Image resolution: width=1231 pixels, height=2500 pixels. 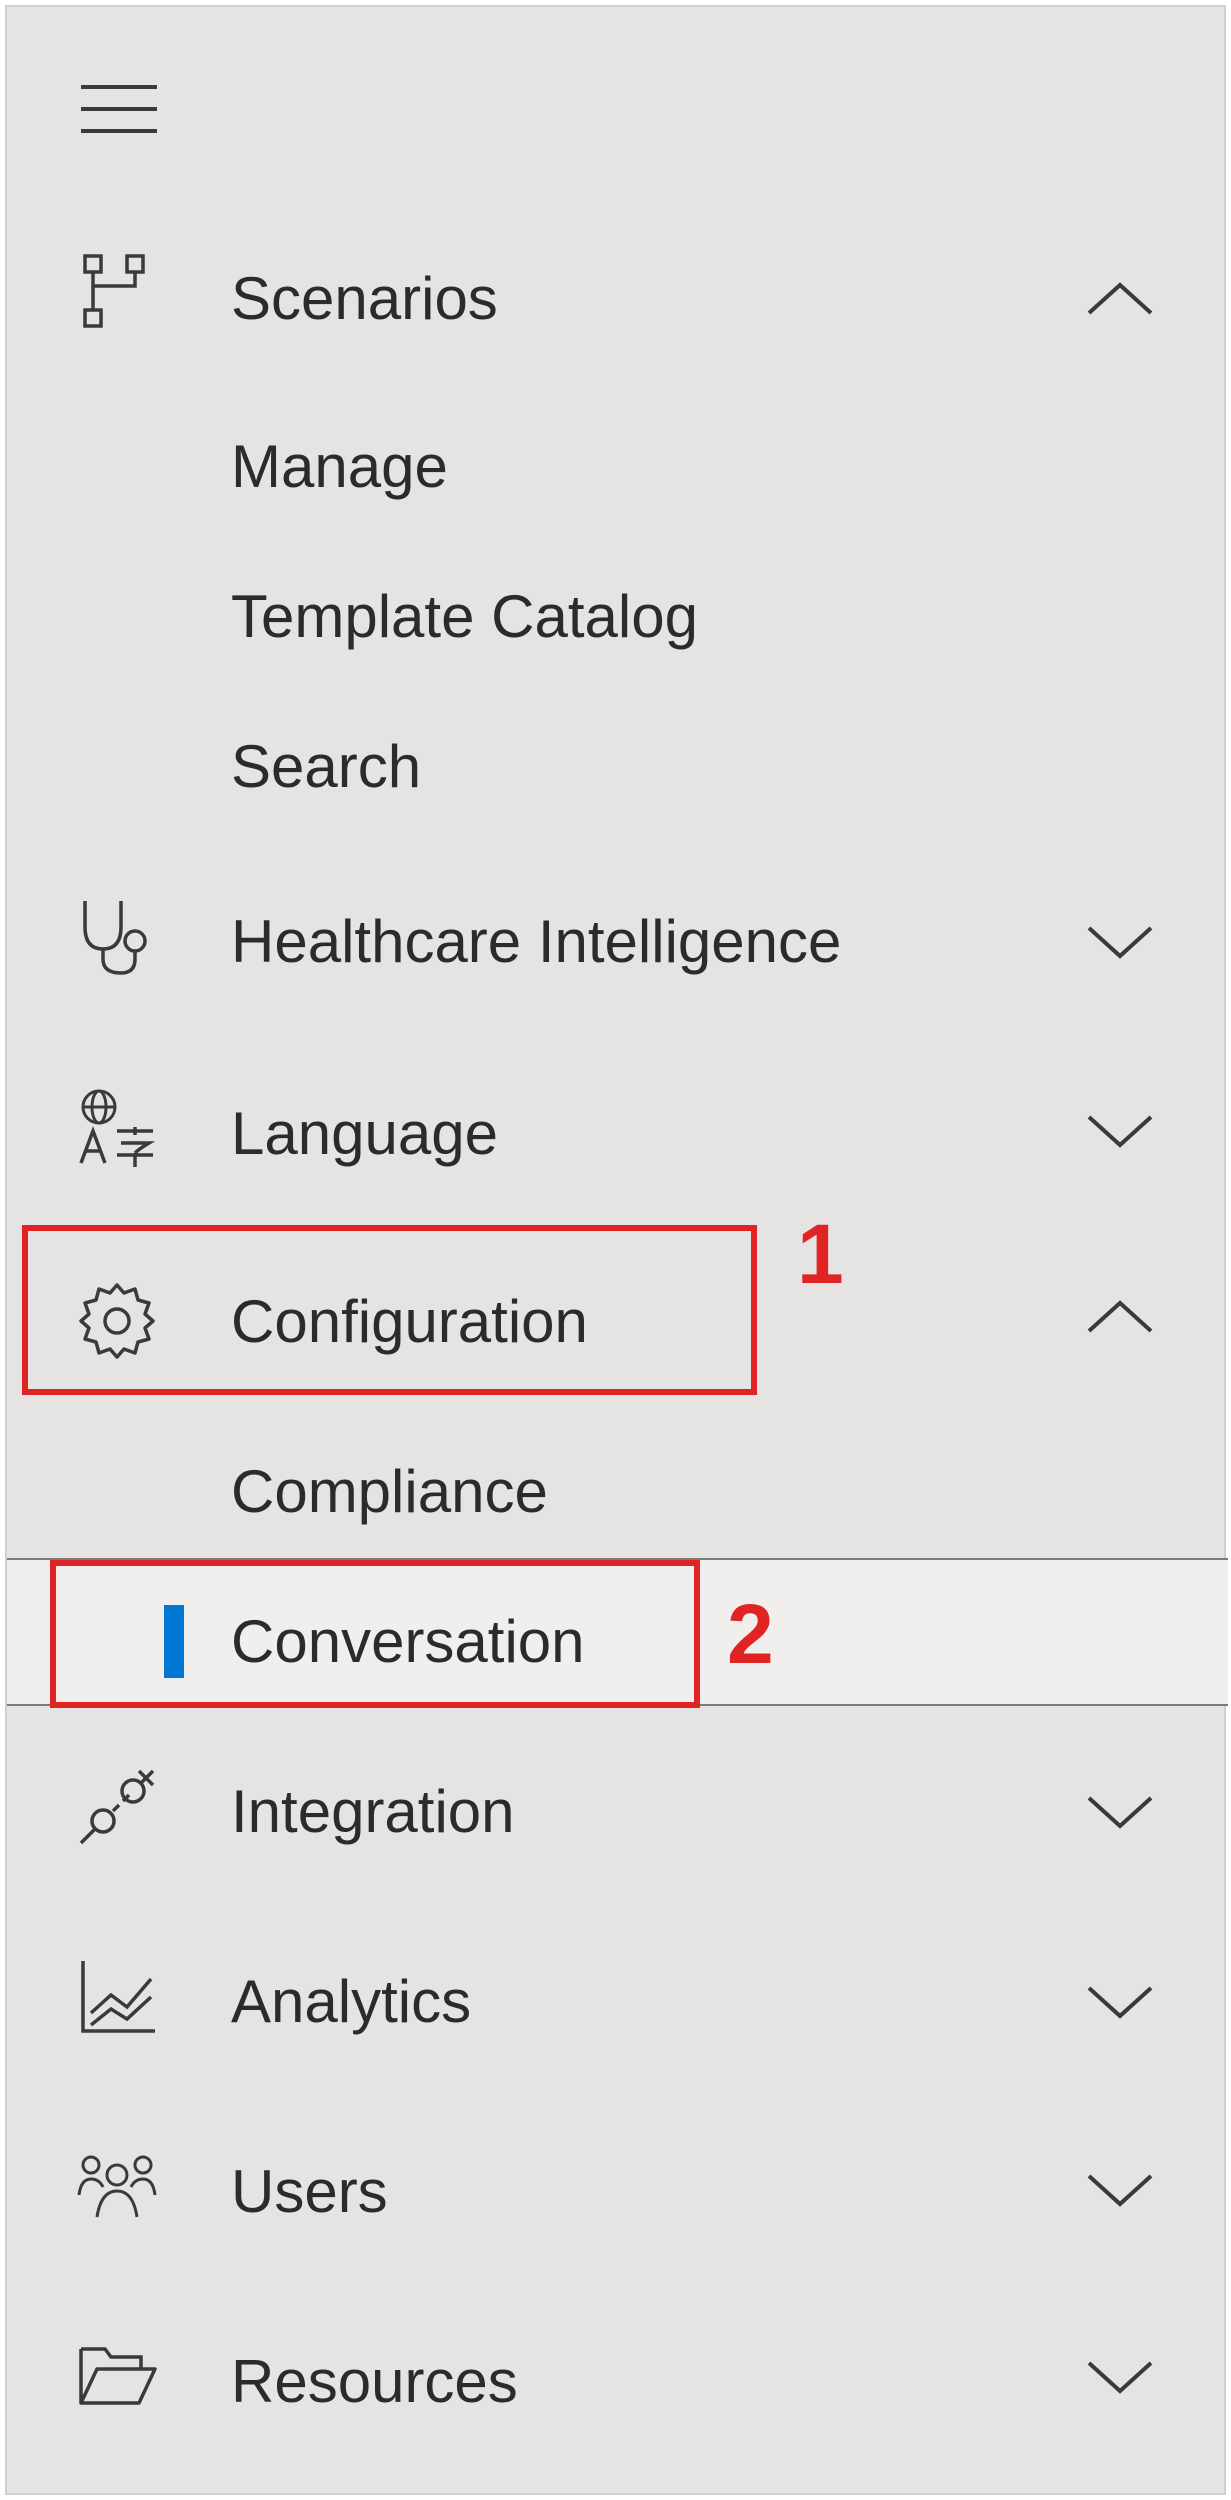 What do you see at coordinates (117, 292) in the screenshot?
I see `scenarios-flow-icon` at bounding box center [117, 292].